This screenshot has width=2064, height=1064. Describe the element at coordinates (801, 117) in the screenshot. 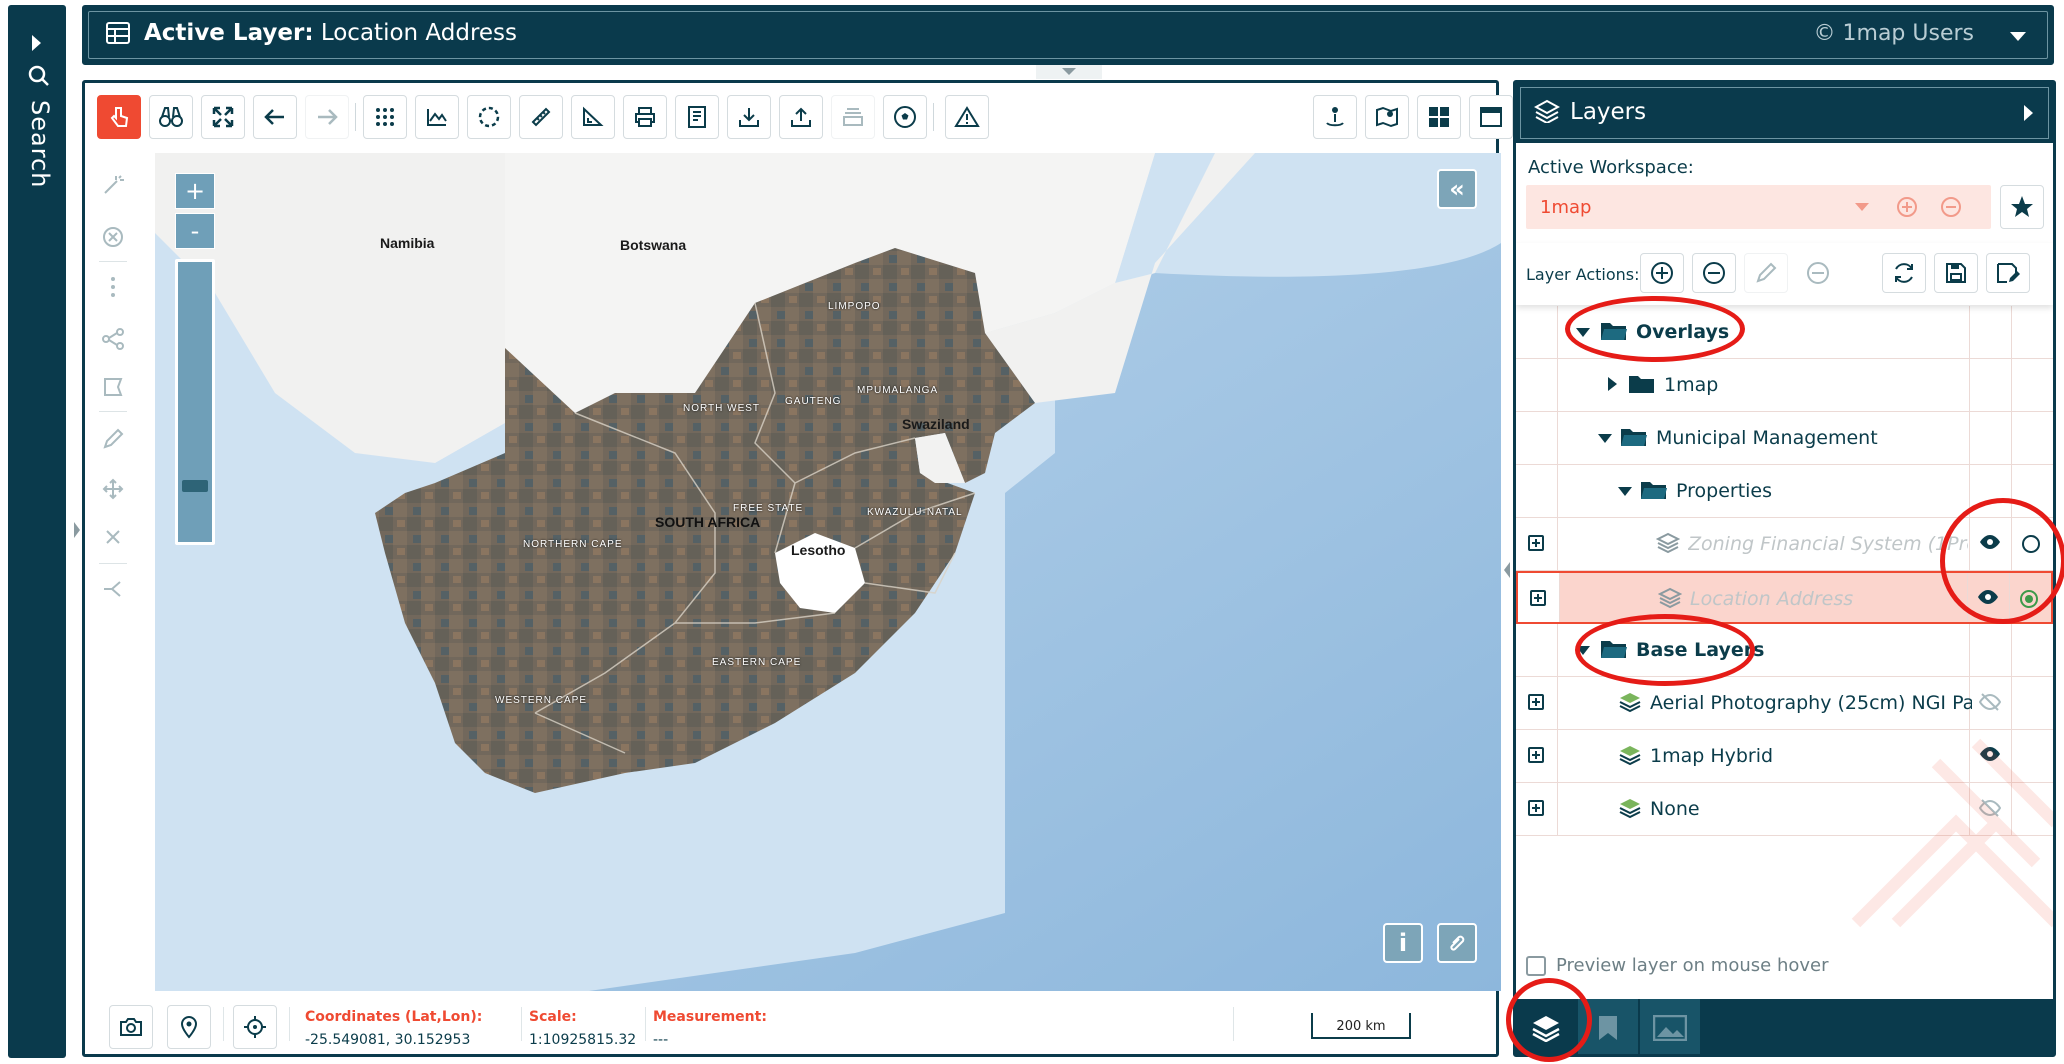

I see `upload-button` at that location.